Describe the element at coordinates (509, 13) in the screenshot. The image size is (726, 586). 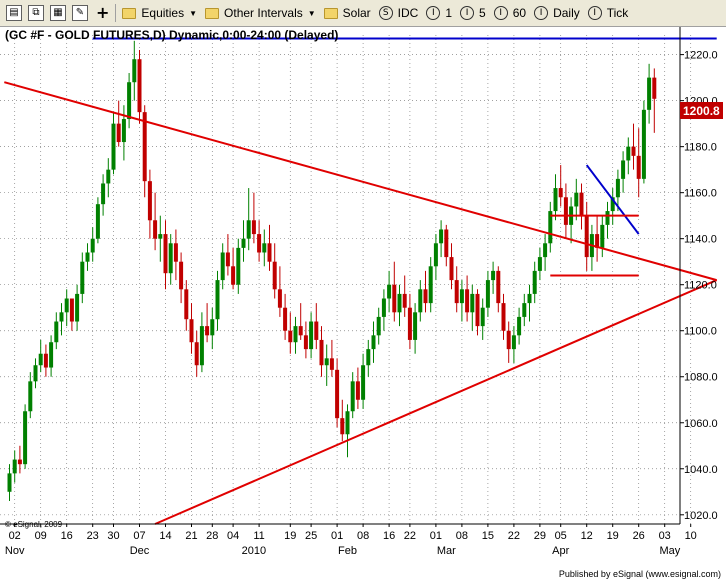
I see `interval-60-button: I 60` at that location.